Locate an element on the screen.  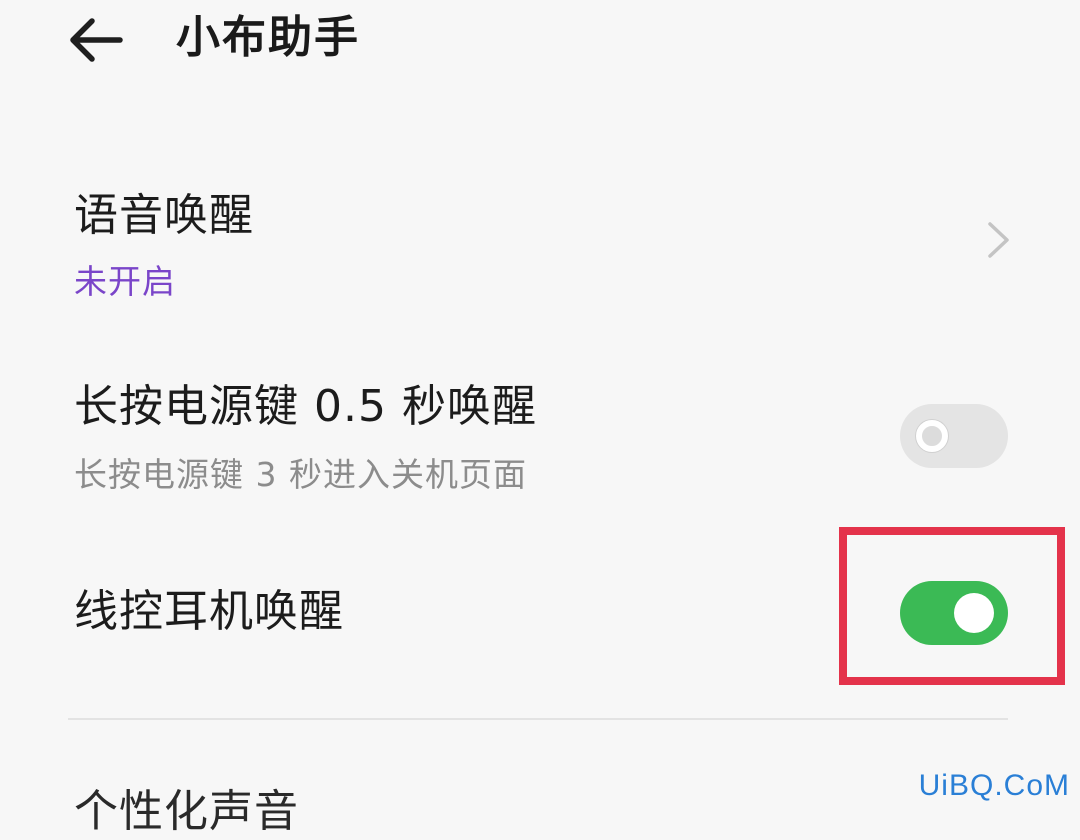
power-key-wake-title: 长按电源键 0.5 秒唤醒 is located at coordinates (305, 406).